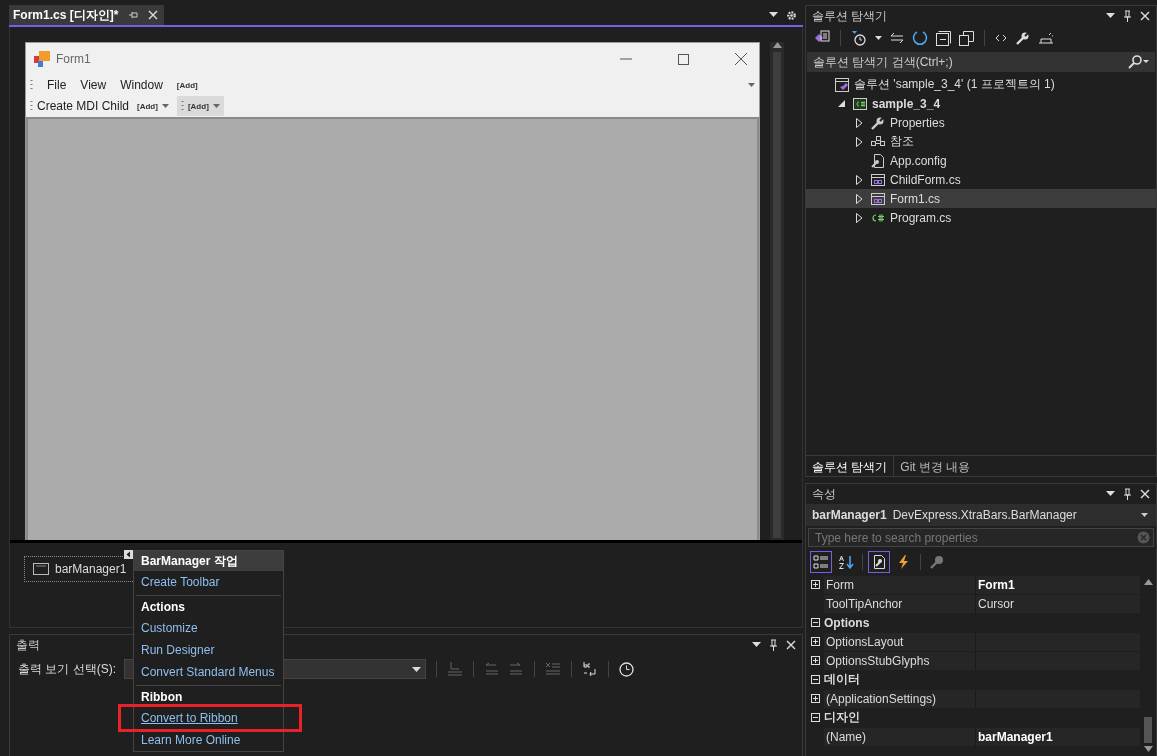  I want to click on section-heading: Actions, so click(163, 607).